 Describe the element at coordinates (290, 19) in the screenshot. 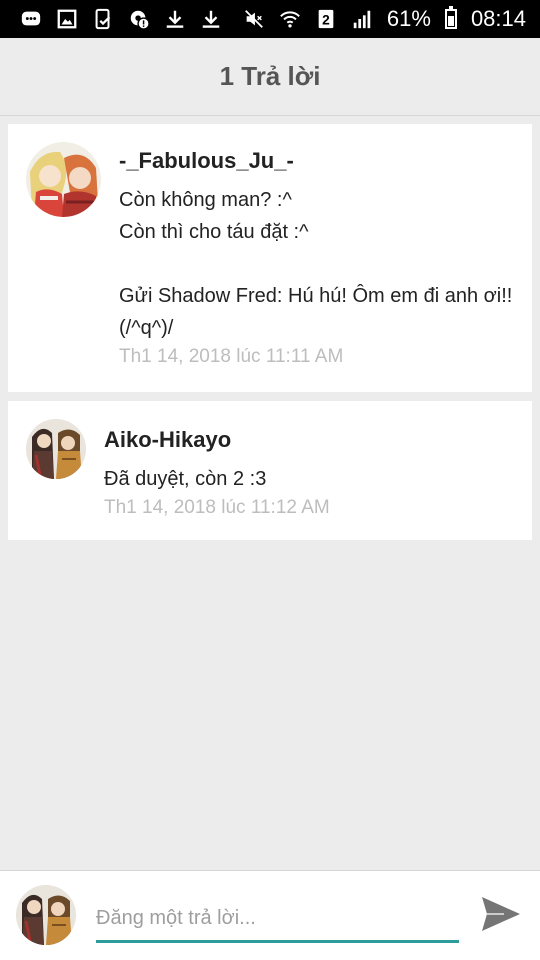

I see `wifi-icon` at that location.